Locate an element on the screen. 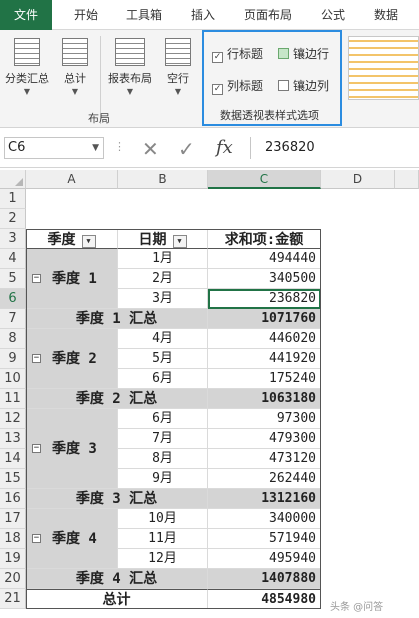 The image size is (419, 618). grand-total-value-cell: 4854980 is located at coordinates (264, 599).